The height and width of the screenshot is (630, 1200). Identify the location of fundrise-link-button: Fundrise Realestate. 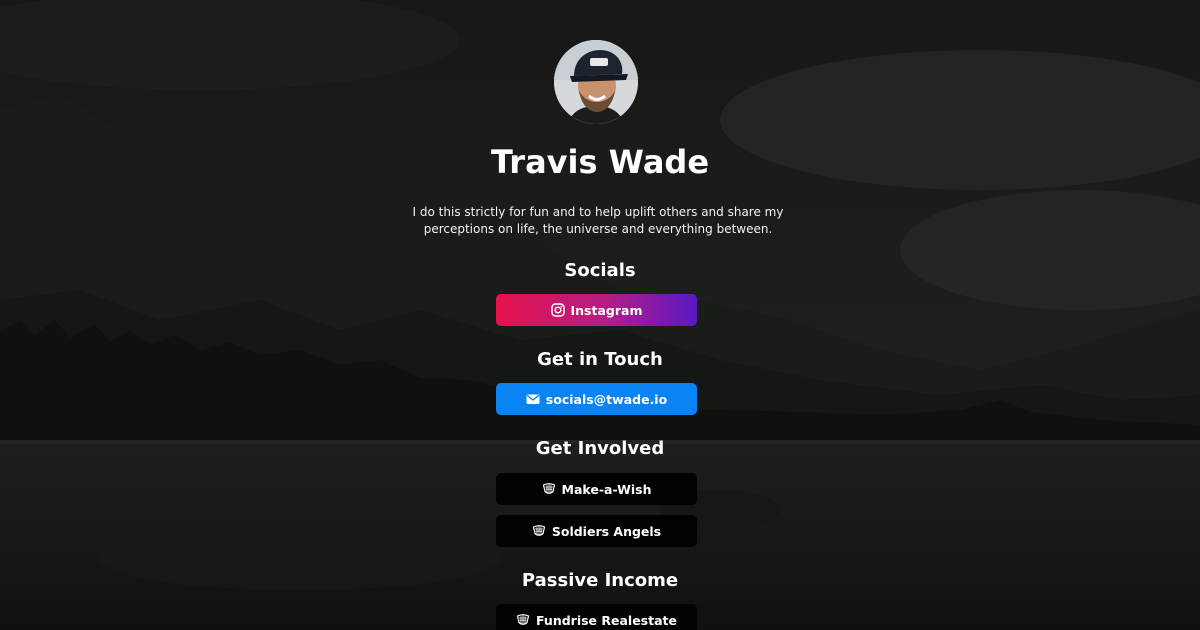
(596, 617).